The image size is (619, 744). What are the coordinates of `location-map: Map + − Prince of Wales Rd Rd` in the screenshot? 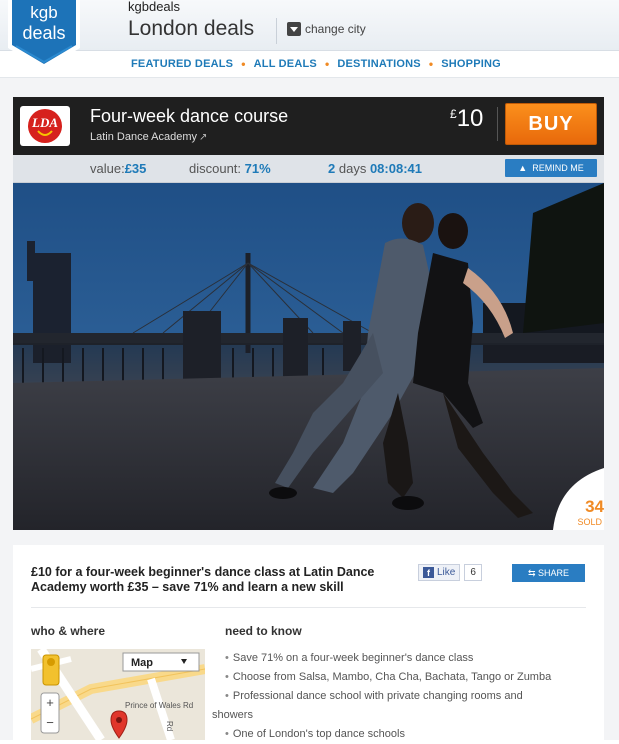 It's located at (118, 694).